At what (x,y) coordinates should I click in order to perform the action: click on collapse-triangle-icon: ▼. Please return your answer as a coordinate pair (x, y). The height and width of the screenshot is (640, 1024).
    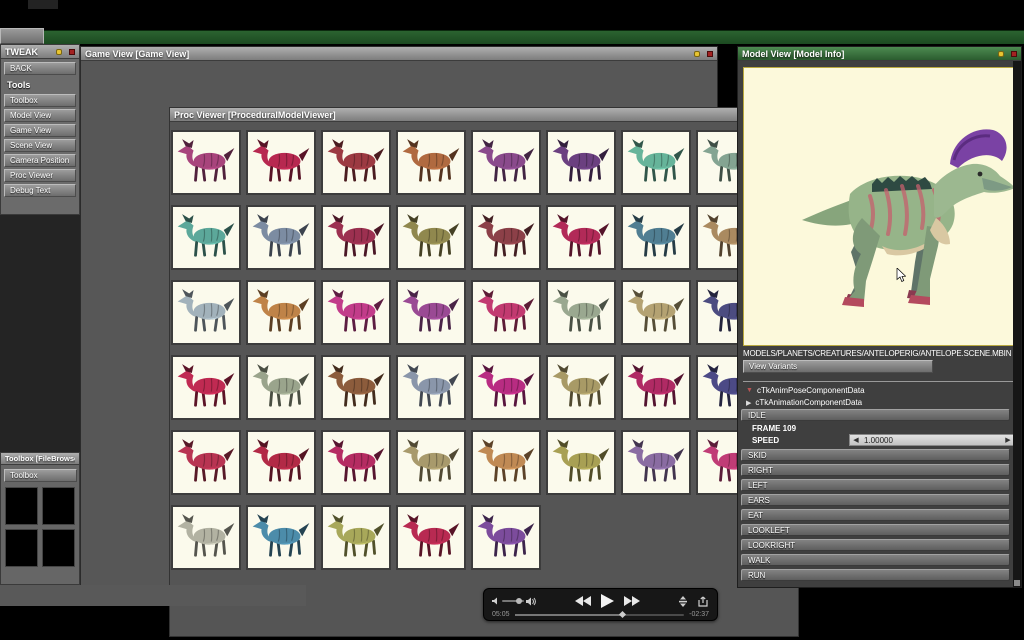
    Looking at the image, I should click on (749, 390).